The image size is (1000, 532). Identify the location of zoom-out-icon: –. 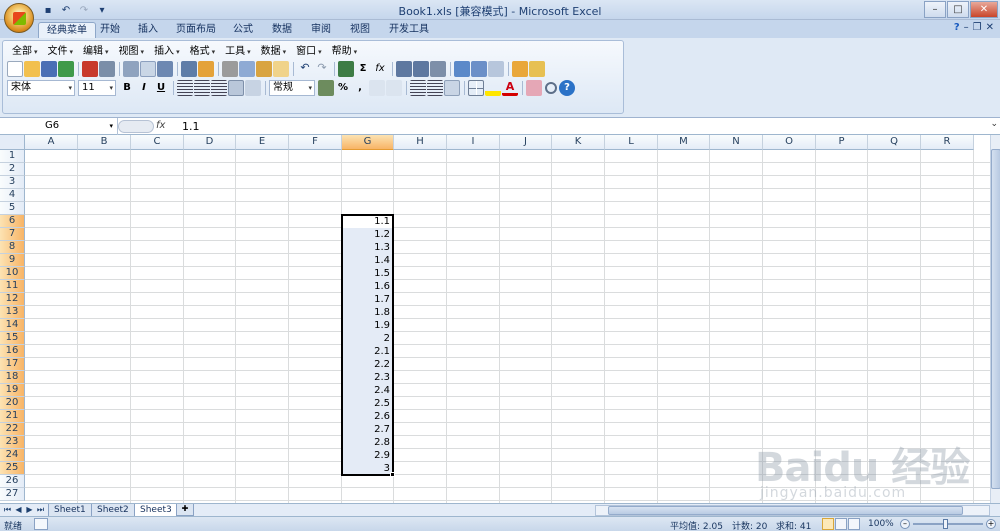
(905, 524).